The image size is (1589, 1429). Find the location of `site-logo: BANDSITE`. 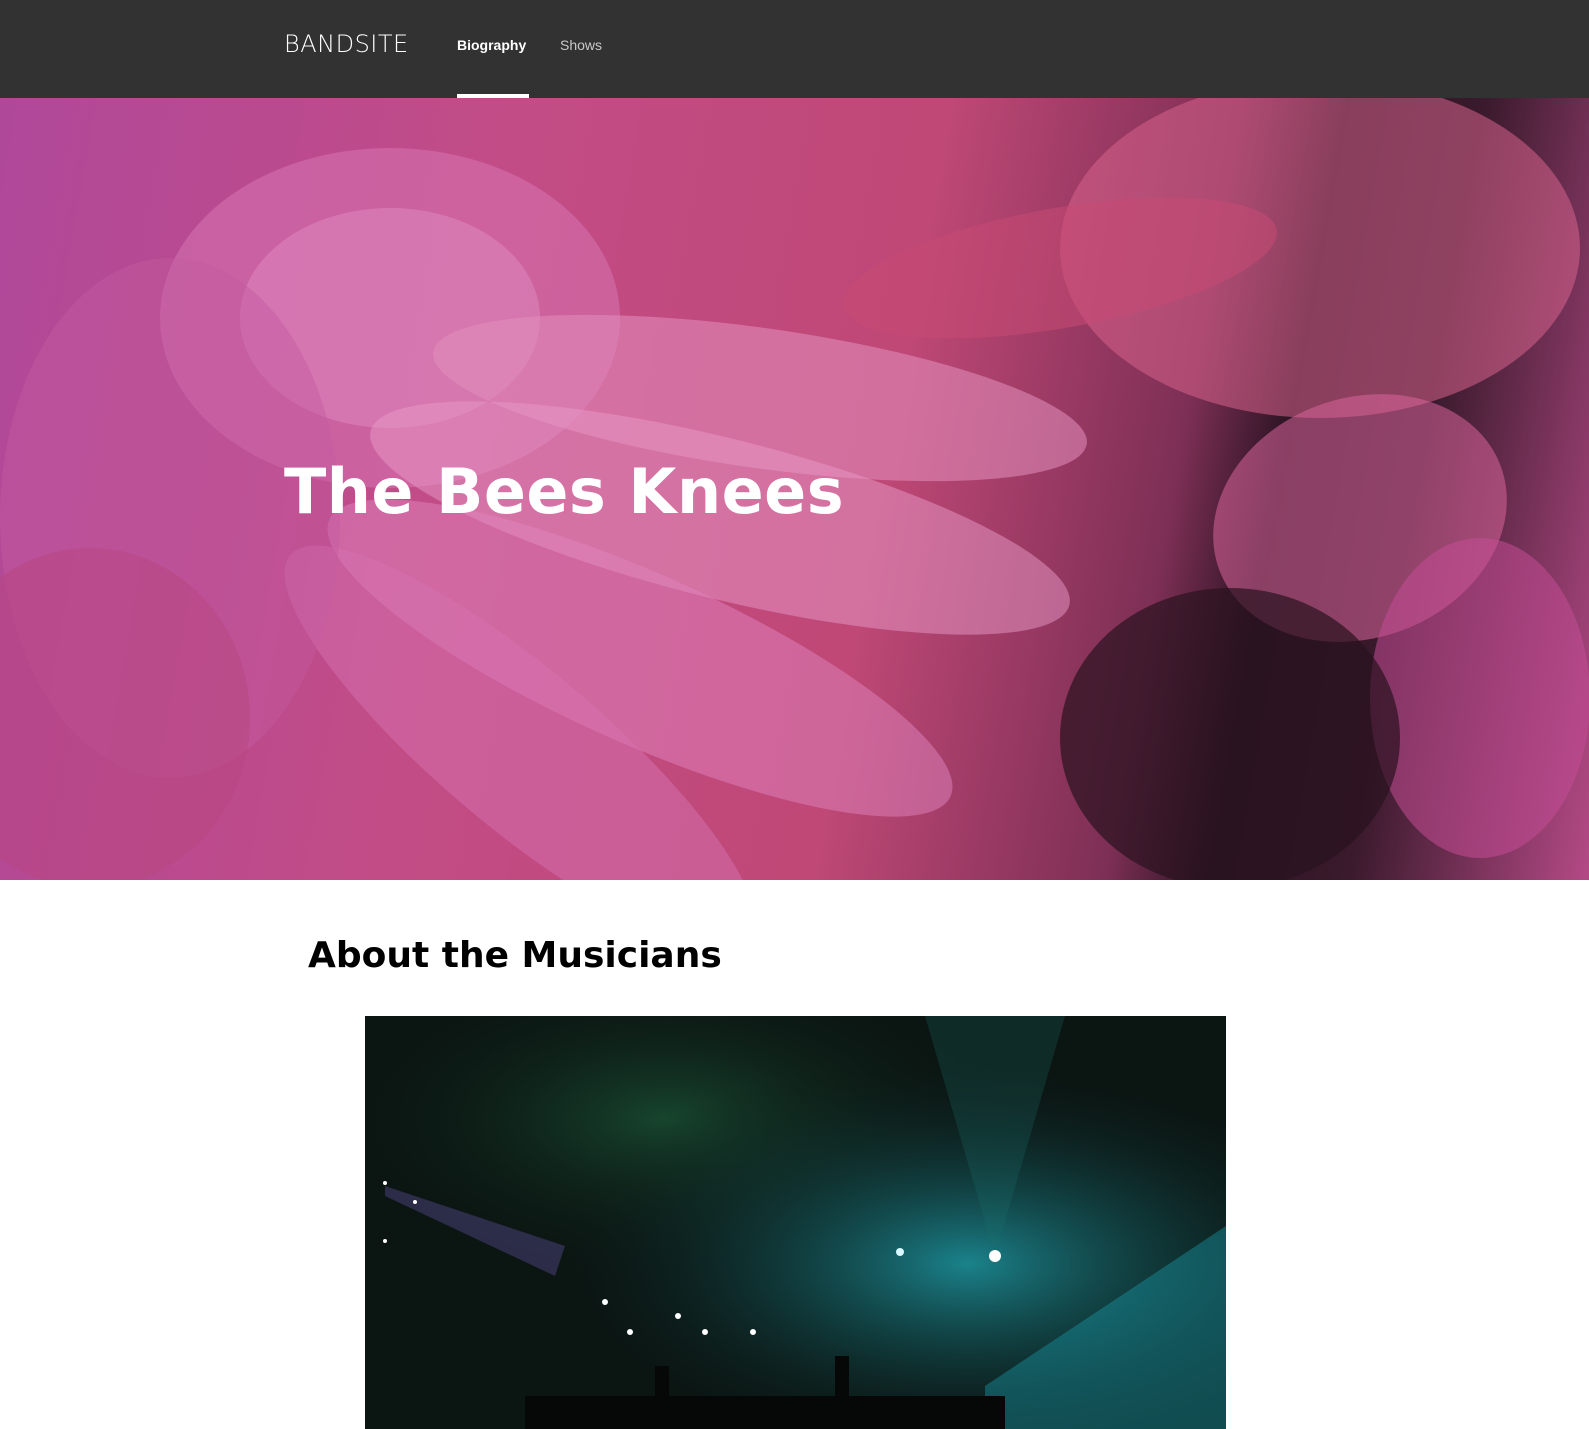

site-logo: BANDSITE is located at coordinates (346, 44).